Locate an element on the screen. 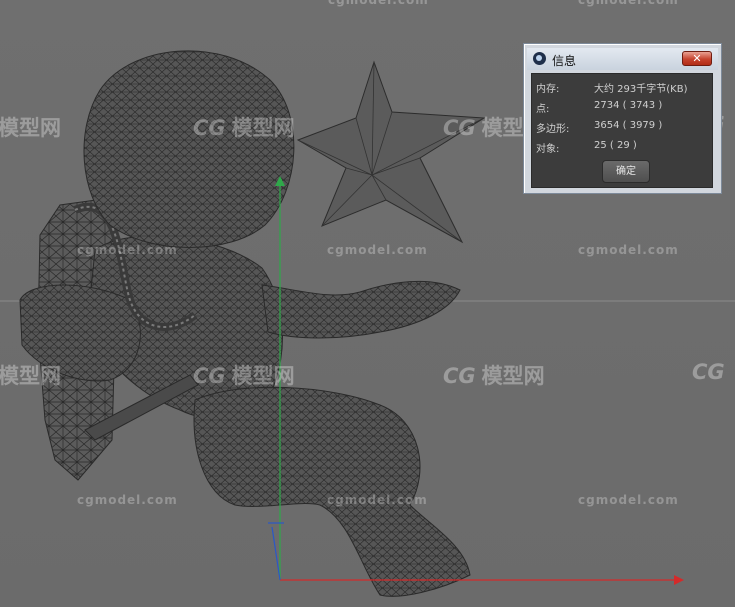 Image resolution: width=735 pixels, height=607 pixels. info-row-memory: 内存: 大约 293千字节(KB) is located at coordinates (622, 86).